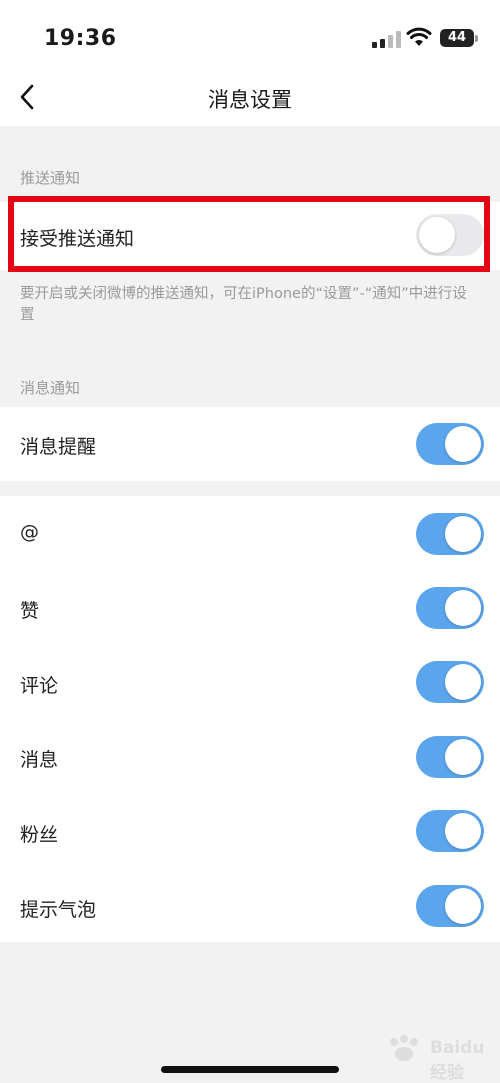 Image resolution: width=500 pixels, height=1083 pixels. What do you see at coordinates (50, 178) in the screenshot?
I see `section-label-push: 推送通知` at bounding box center [50, 178].